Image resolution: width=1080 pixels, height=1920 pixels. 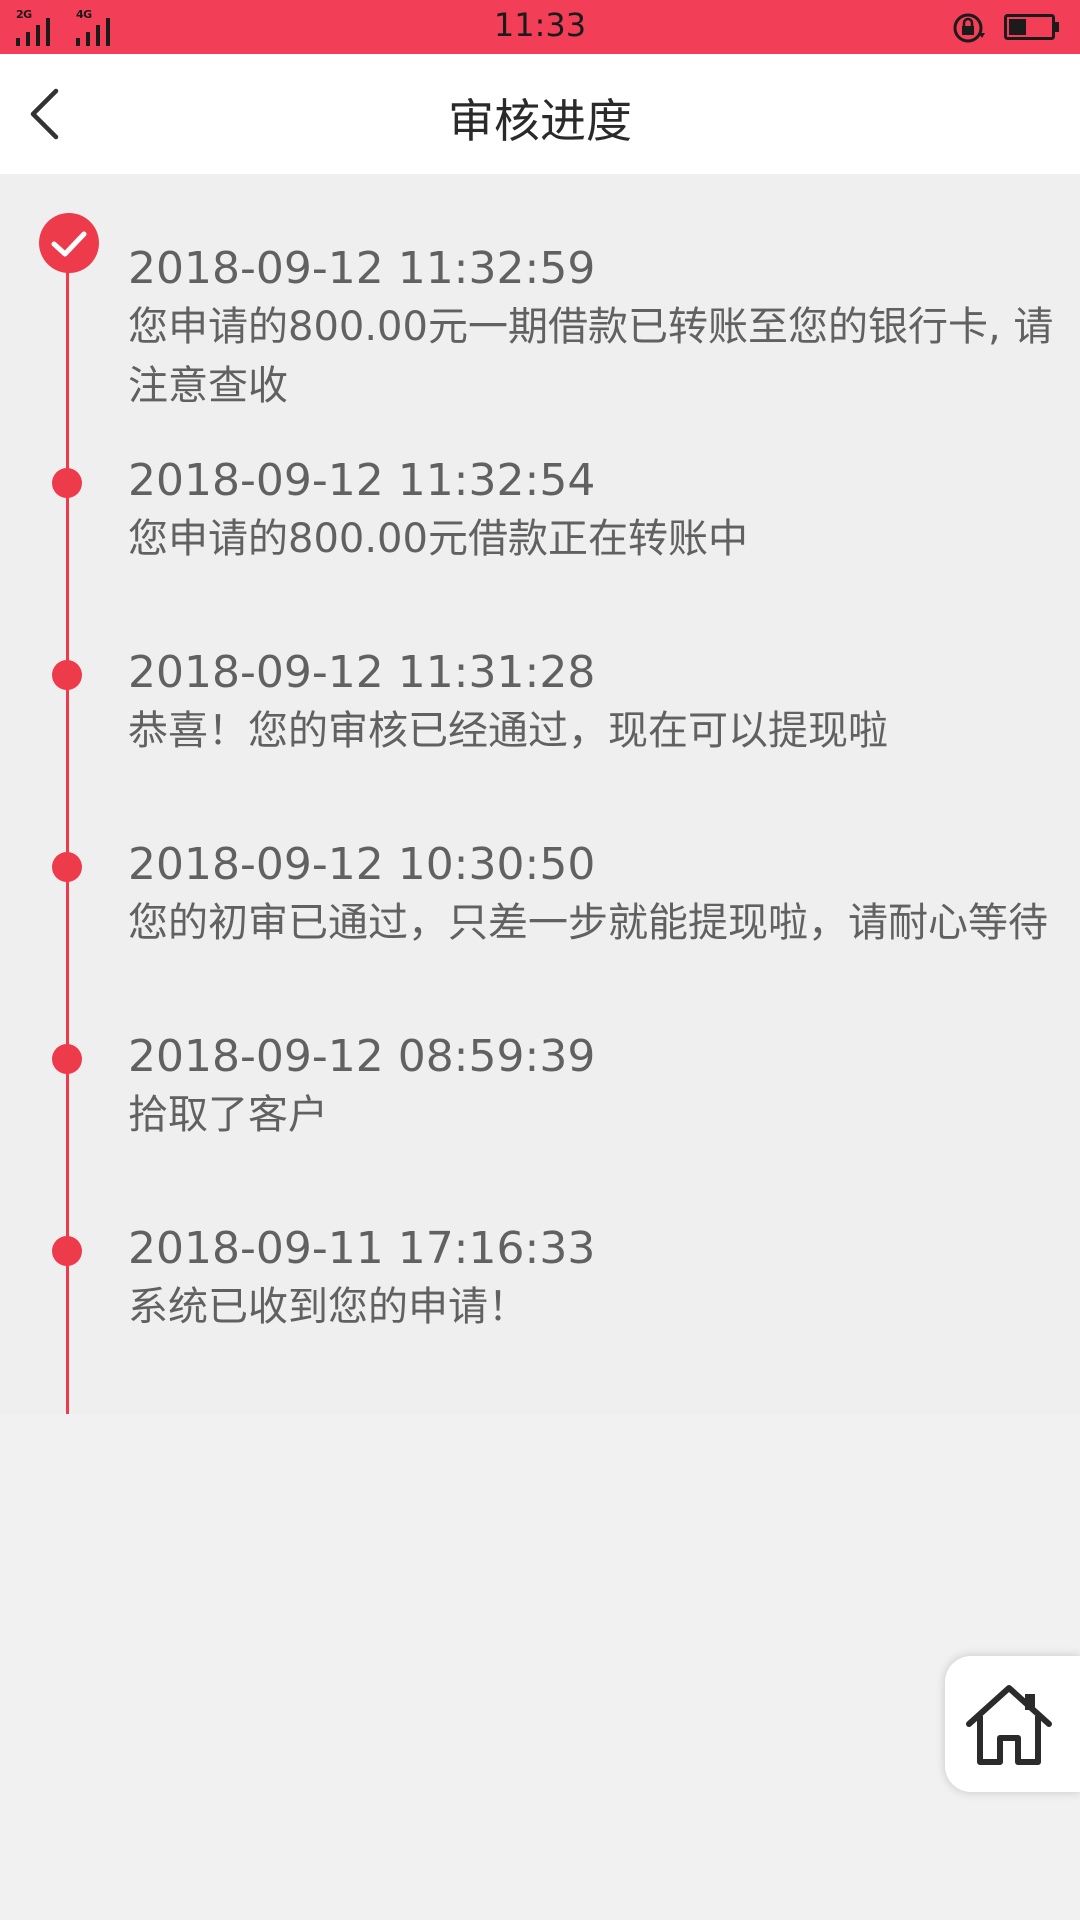 What do you see at coordinates (508, 731) in the screenshot?
I see `timeline-item-message: 恭喜！您的审核已经通过，现在可以提现啦` at bounding box center [508, 731].